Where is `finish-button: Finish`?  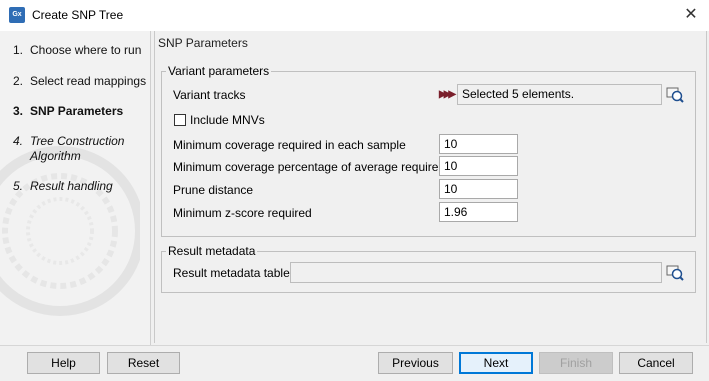
finish-button: Finish is located at coordinates (576, 363).